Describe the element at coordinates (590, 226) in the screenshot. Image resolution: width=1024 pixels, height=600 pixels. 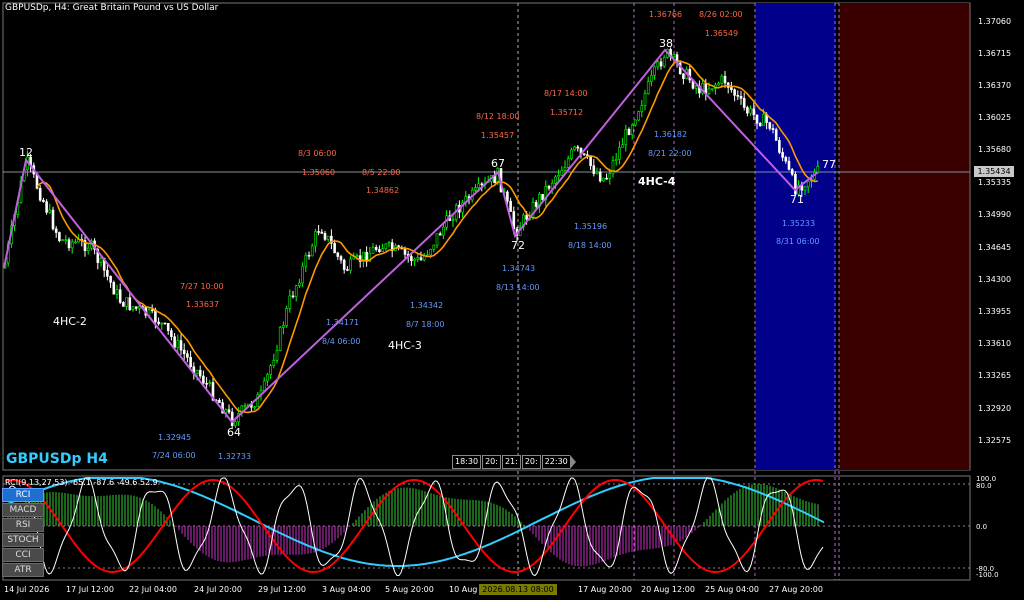
I see `low-price-label: 1.35196` at that location.